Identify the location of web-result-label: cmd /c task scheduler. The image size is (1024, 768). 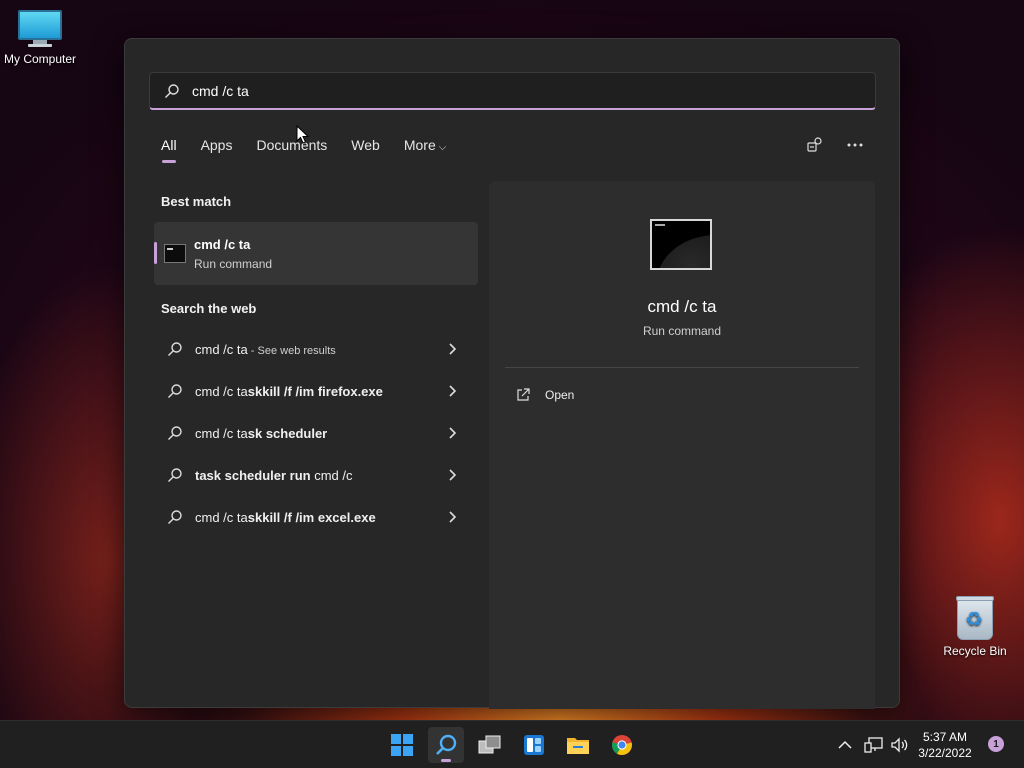
(261, 433).